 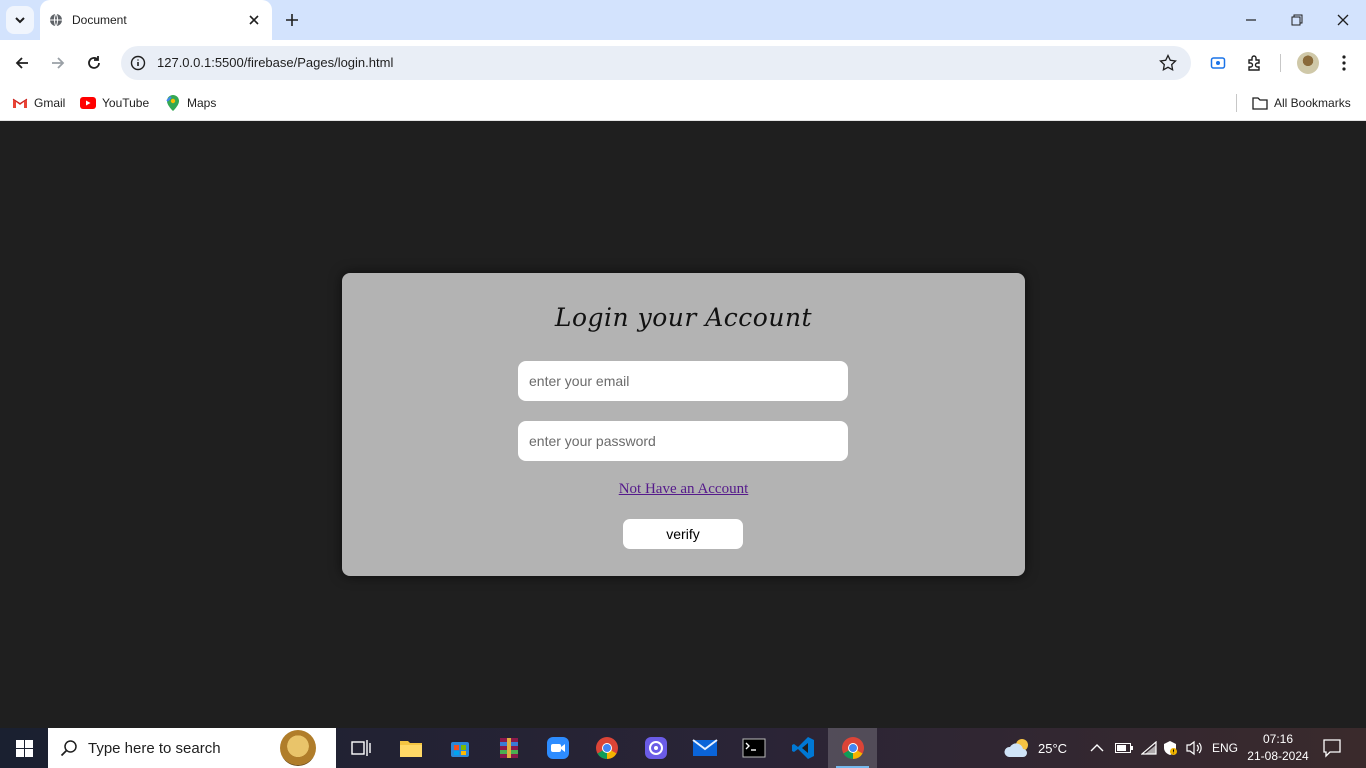 I want to click on copilot-icon, so click(x=655, y=748).